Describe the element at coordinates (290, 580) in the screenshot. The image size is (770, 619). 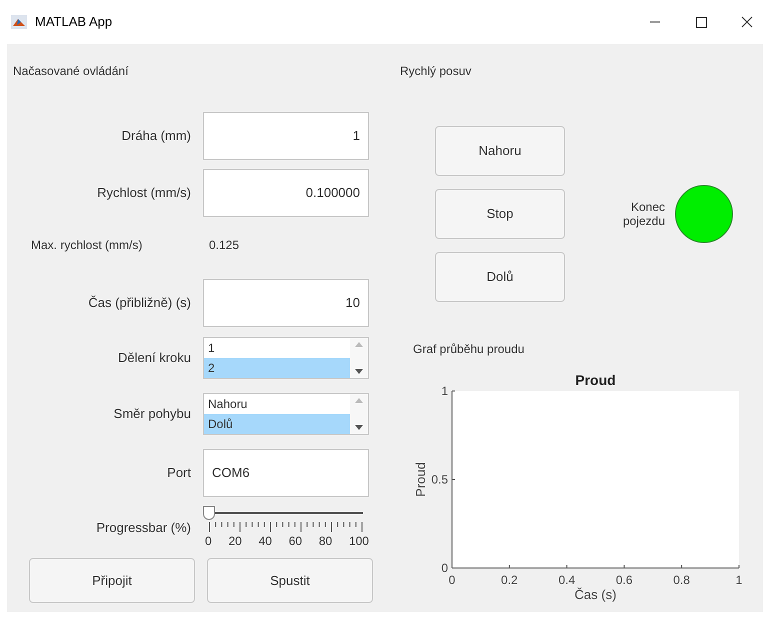
I see `action-button: Spustit` at that location.